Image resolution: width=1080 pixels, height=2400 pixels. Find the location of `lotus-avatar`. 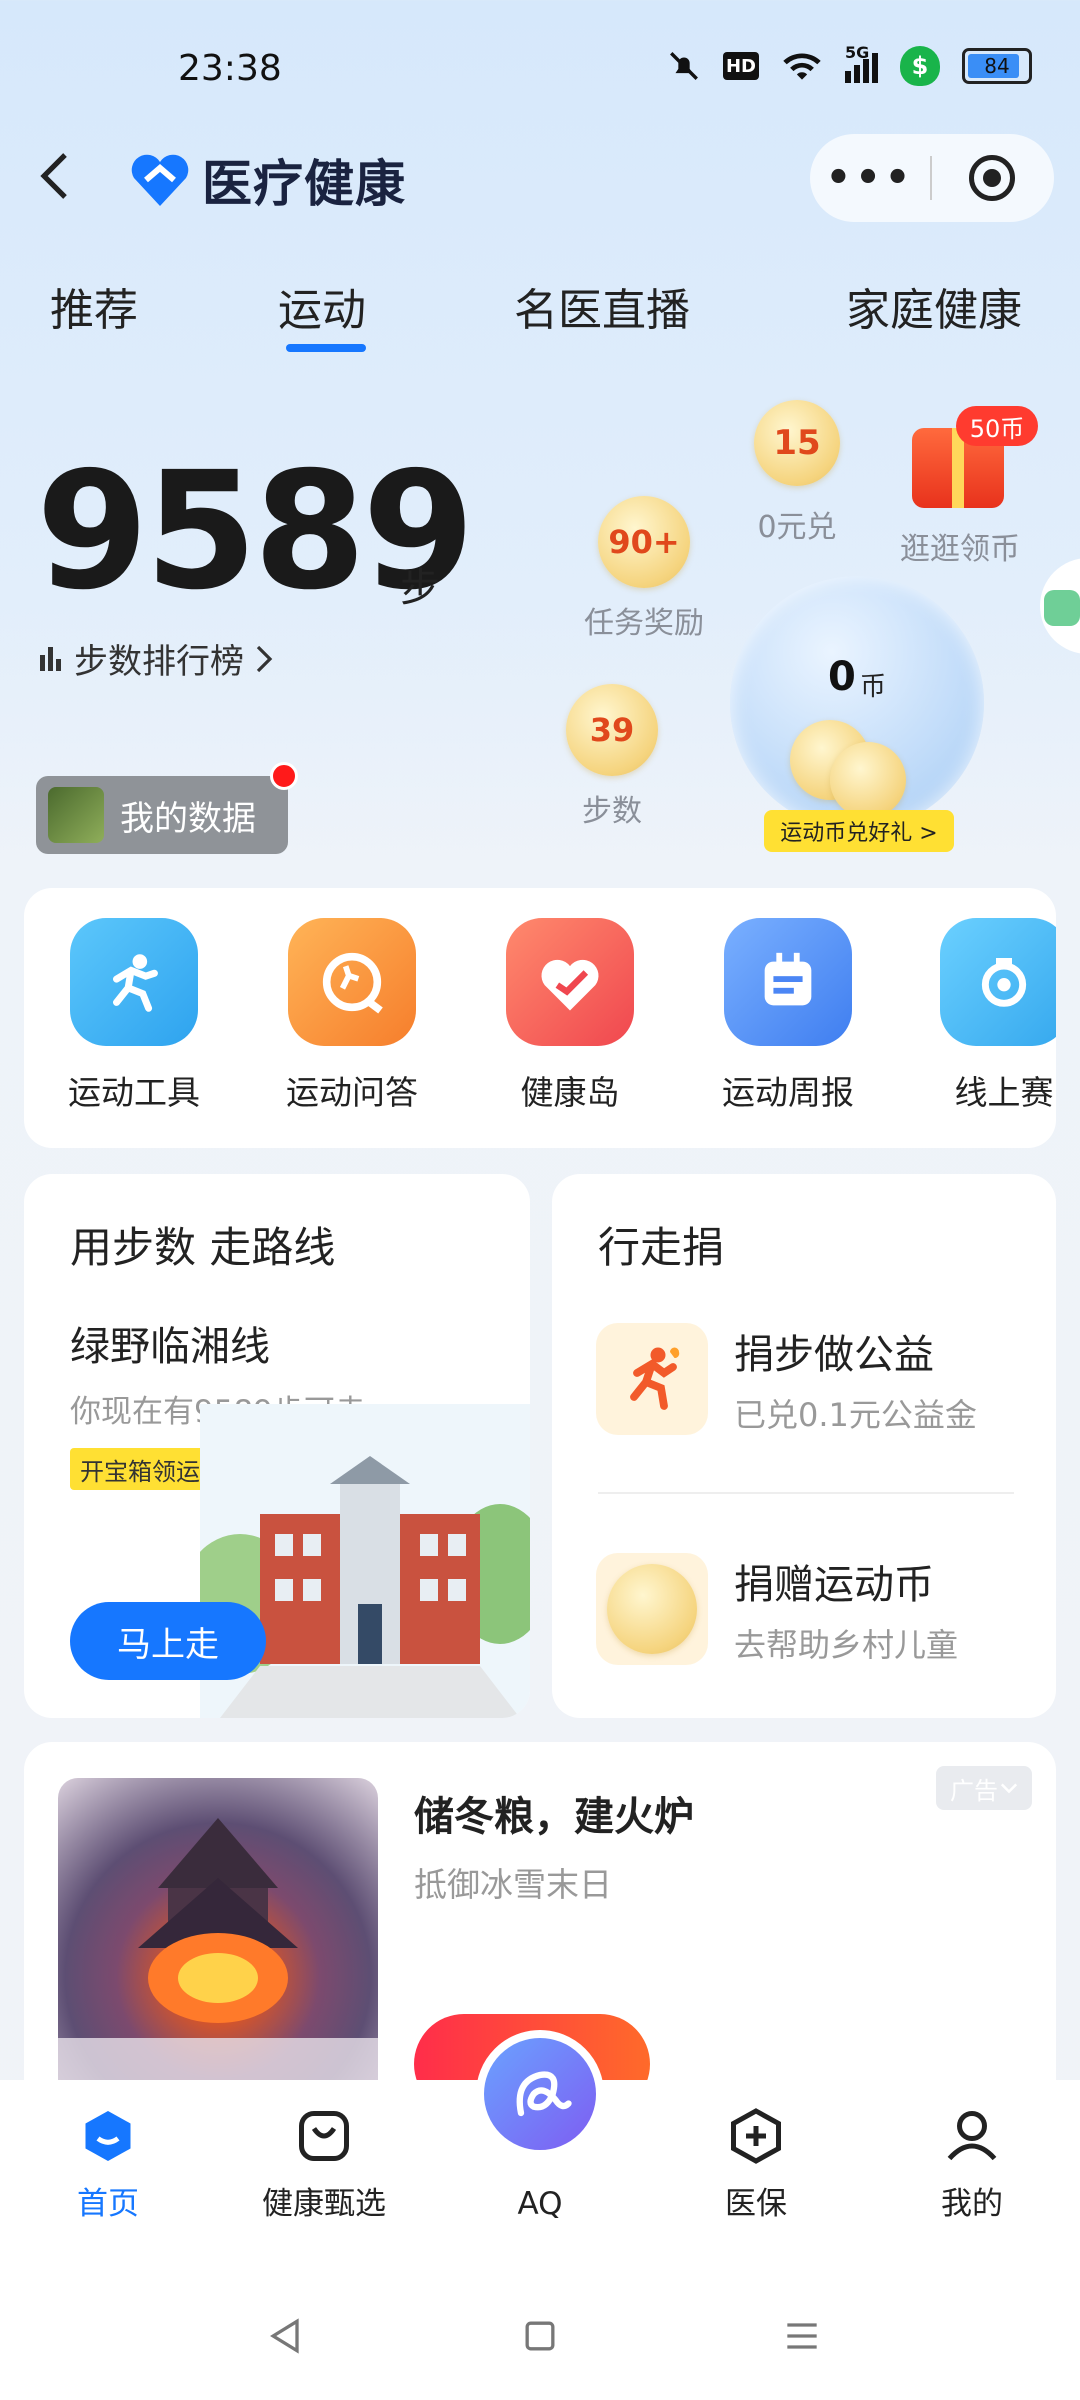

lotus-avatar is located at coordinates (76, 815).